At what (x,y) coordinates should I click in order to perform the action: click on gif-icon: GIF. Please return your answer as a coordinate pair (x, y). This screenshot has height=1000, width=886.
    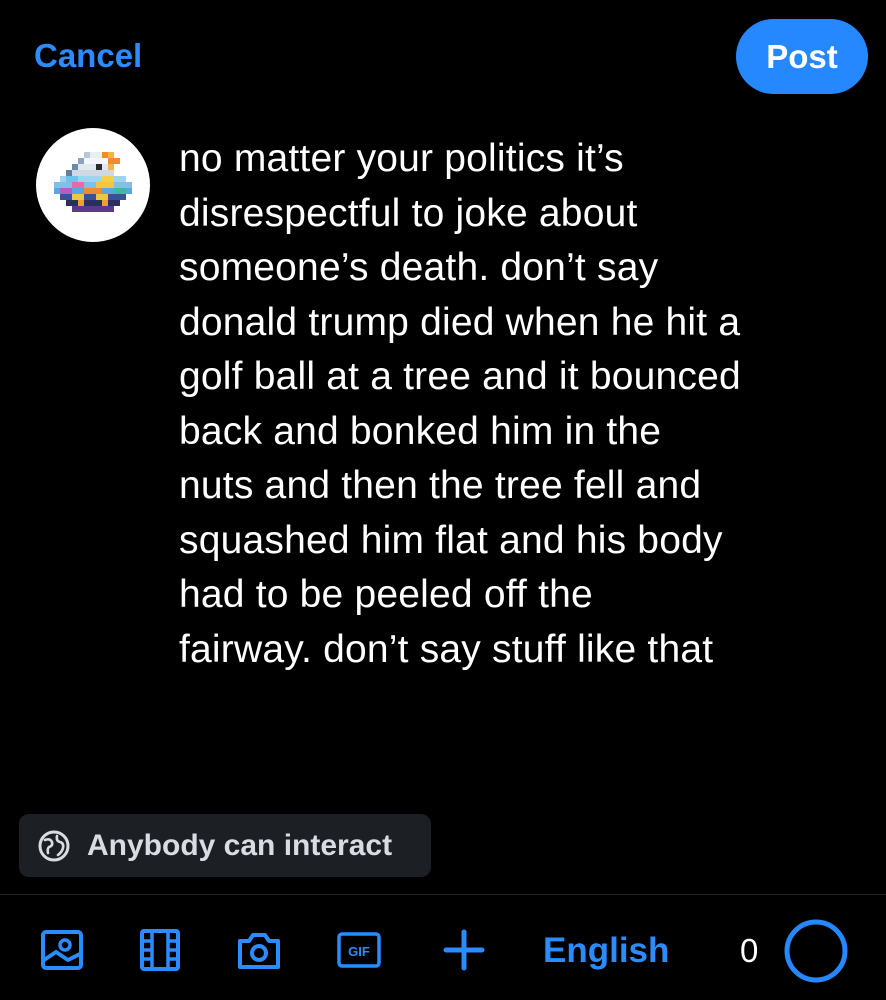
    Looking at the image, I should click on (359, 950).